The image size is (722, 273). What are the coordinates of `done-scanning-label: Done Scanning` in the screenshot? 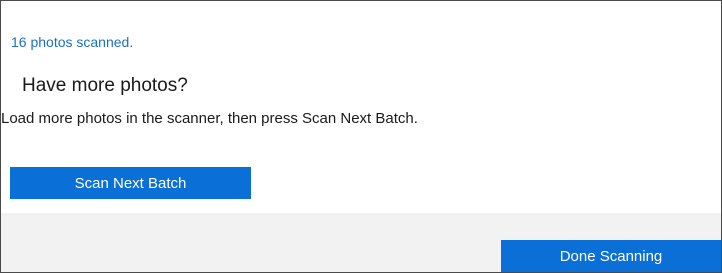 It's located at (611, 256).